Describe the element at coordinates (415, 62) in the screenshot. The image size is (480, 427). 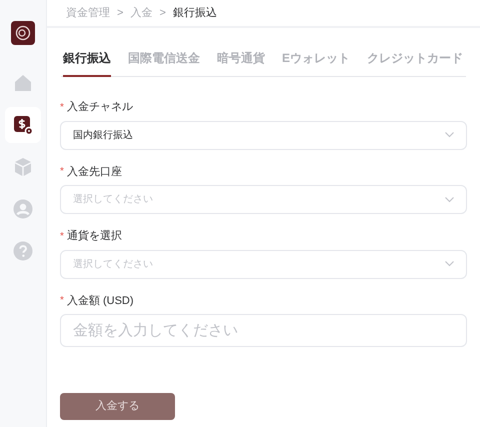
I see `tab: クレジットカード` at that location.